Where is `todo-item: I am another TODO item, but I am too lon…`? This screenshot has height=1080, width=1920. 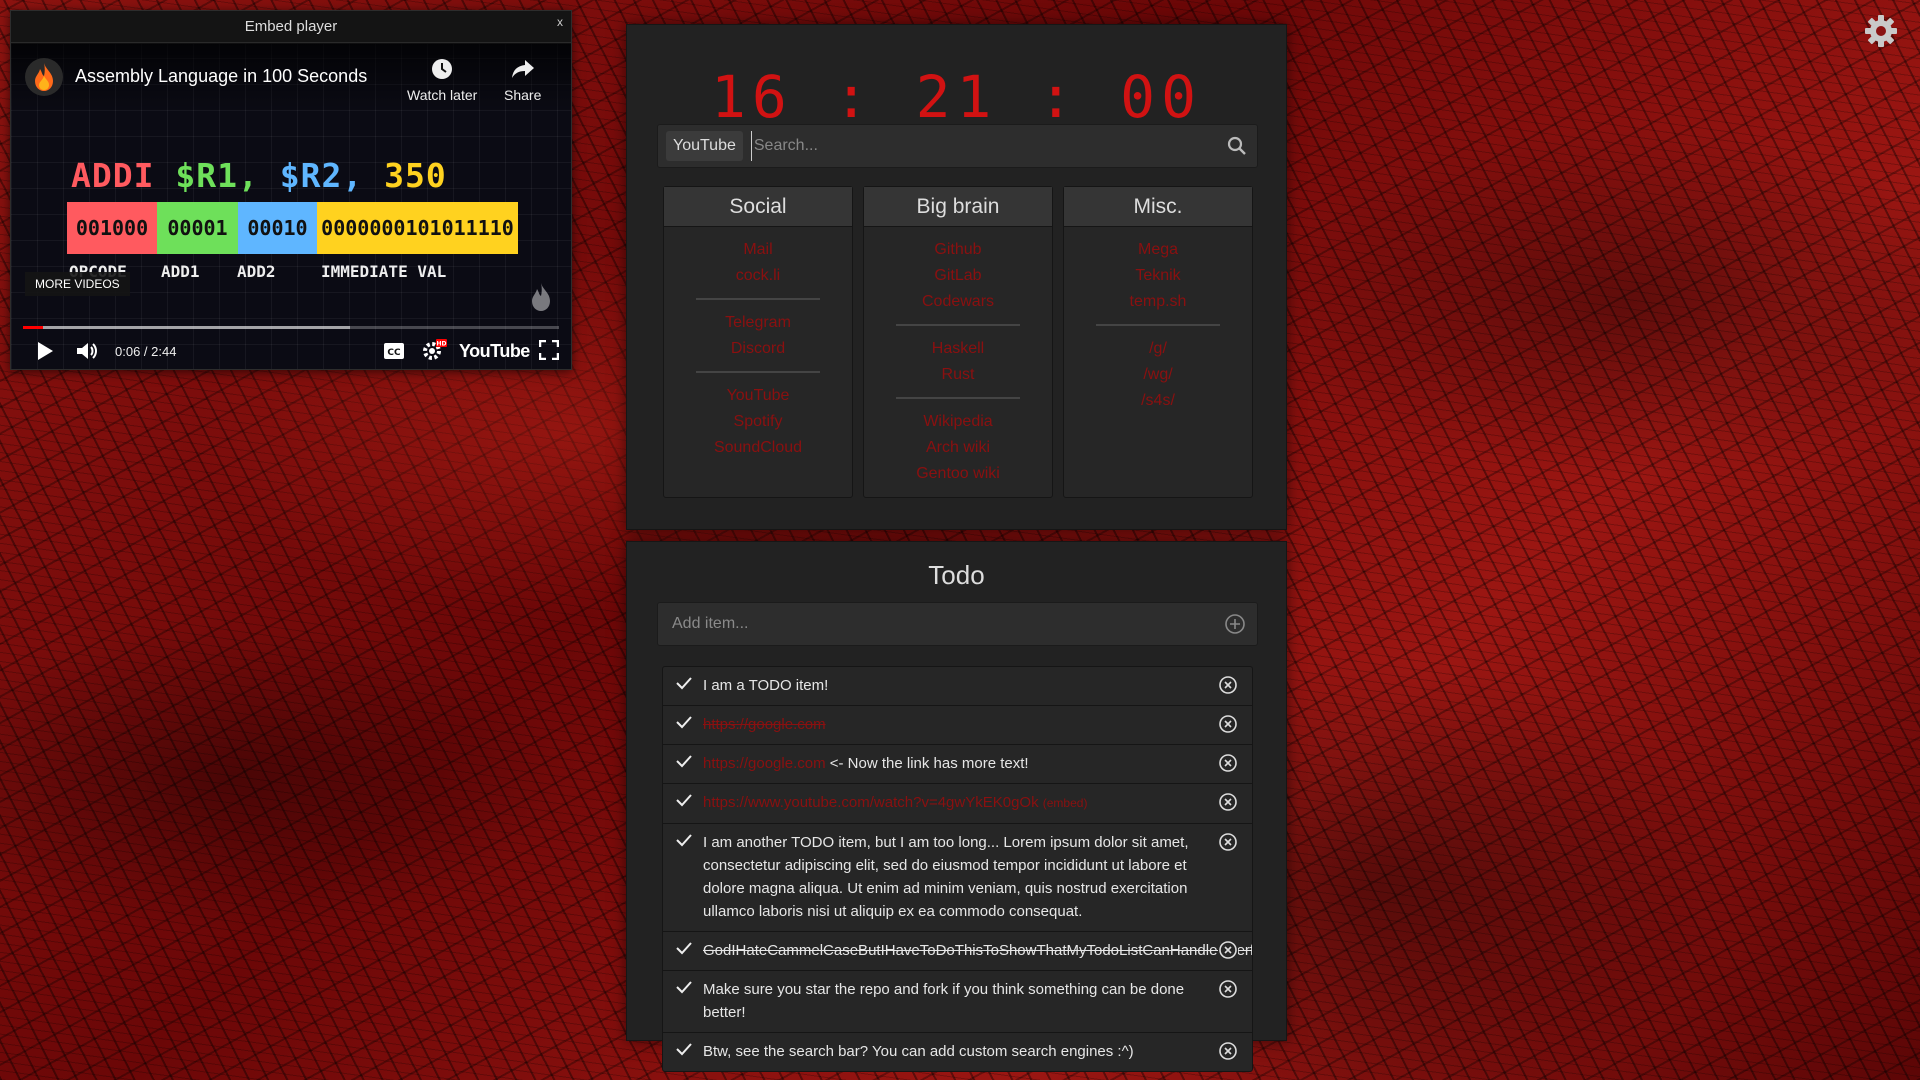 todo-item: I am another TODO item, but I am too lon… is located at coordinates (957, 878).